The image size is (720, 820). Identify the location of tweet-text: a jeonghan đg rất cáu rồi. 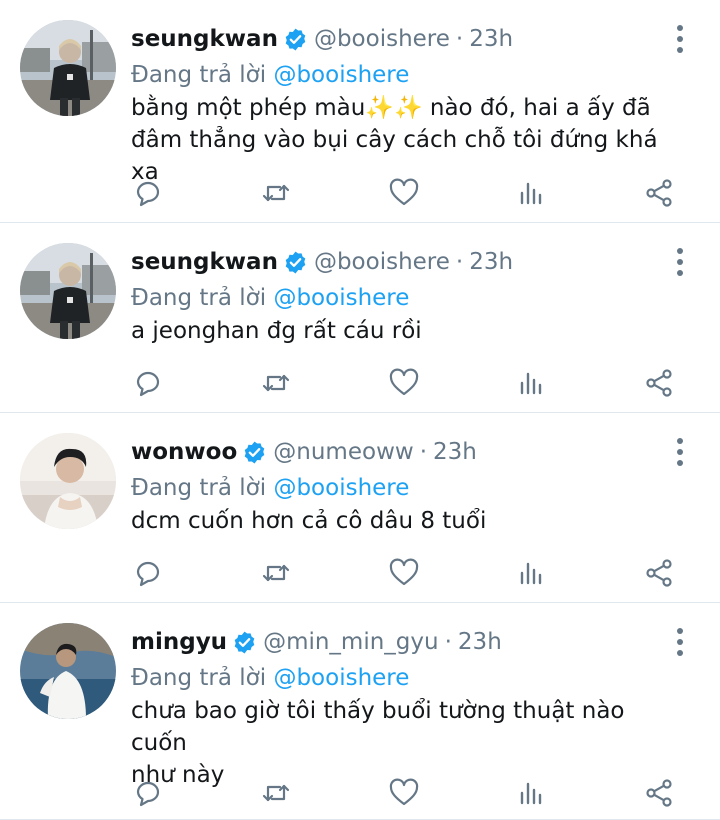
(405, 331).